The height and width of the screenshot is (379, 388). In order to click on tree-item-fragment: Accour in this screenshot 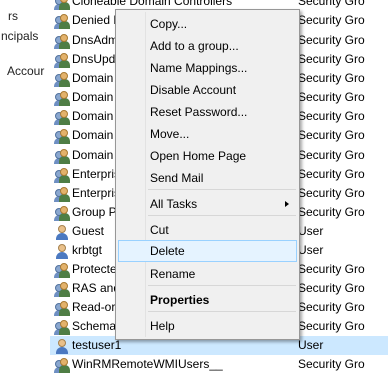, I will do `click(25, 71)`.